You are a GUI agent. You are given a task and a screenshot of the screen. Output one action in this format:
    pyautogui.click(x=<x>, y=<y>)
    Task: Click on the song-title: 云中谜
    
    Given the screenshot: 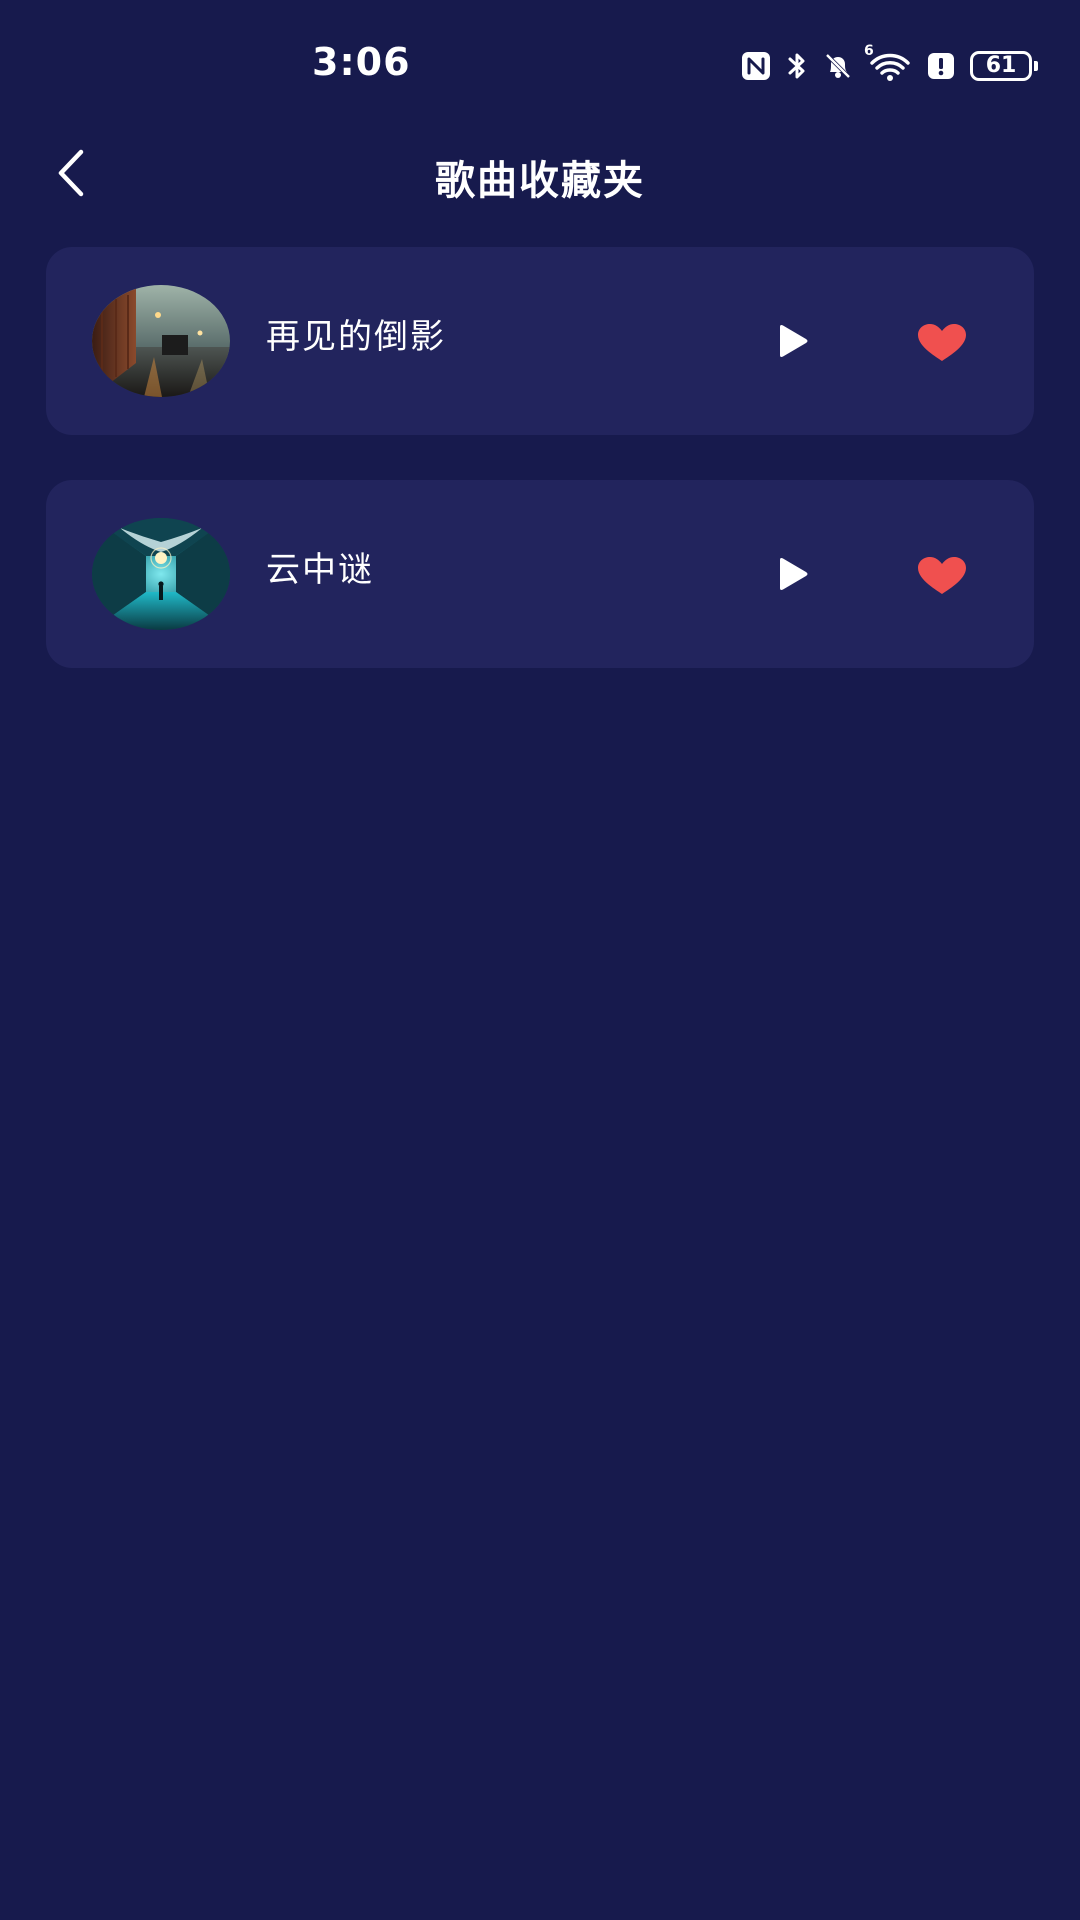 What is the action you would take?
    pyautogui.click(x=320, y=570)
    